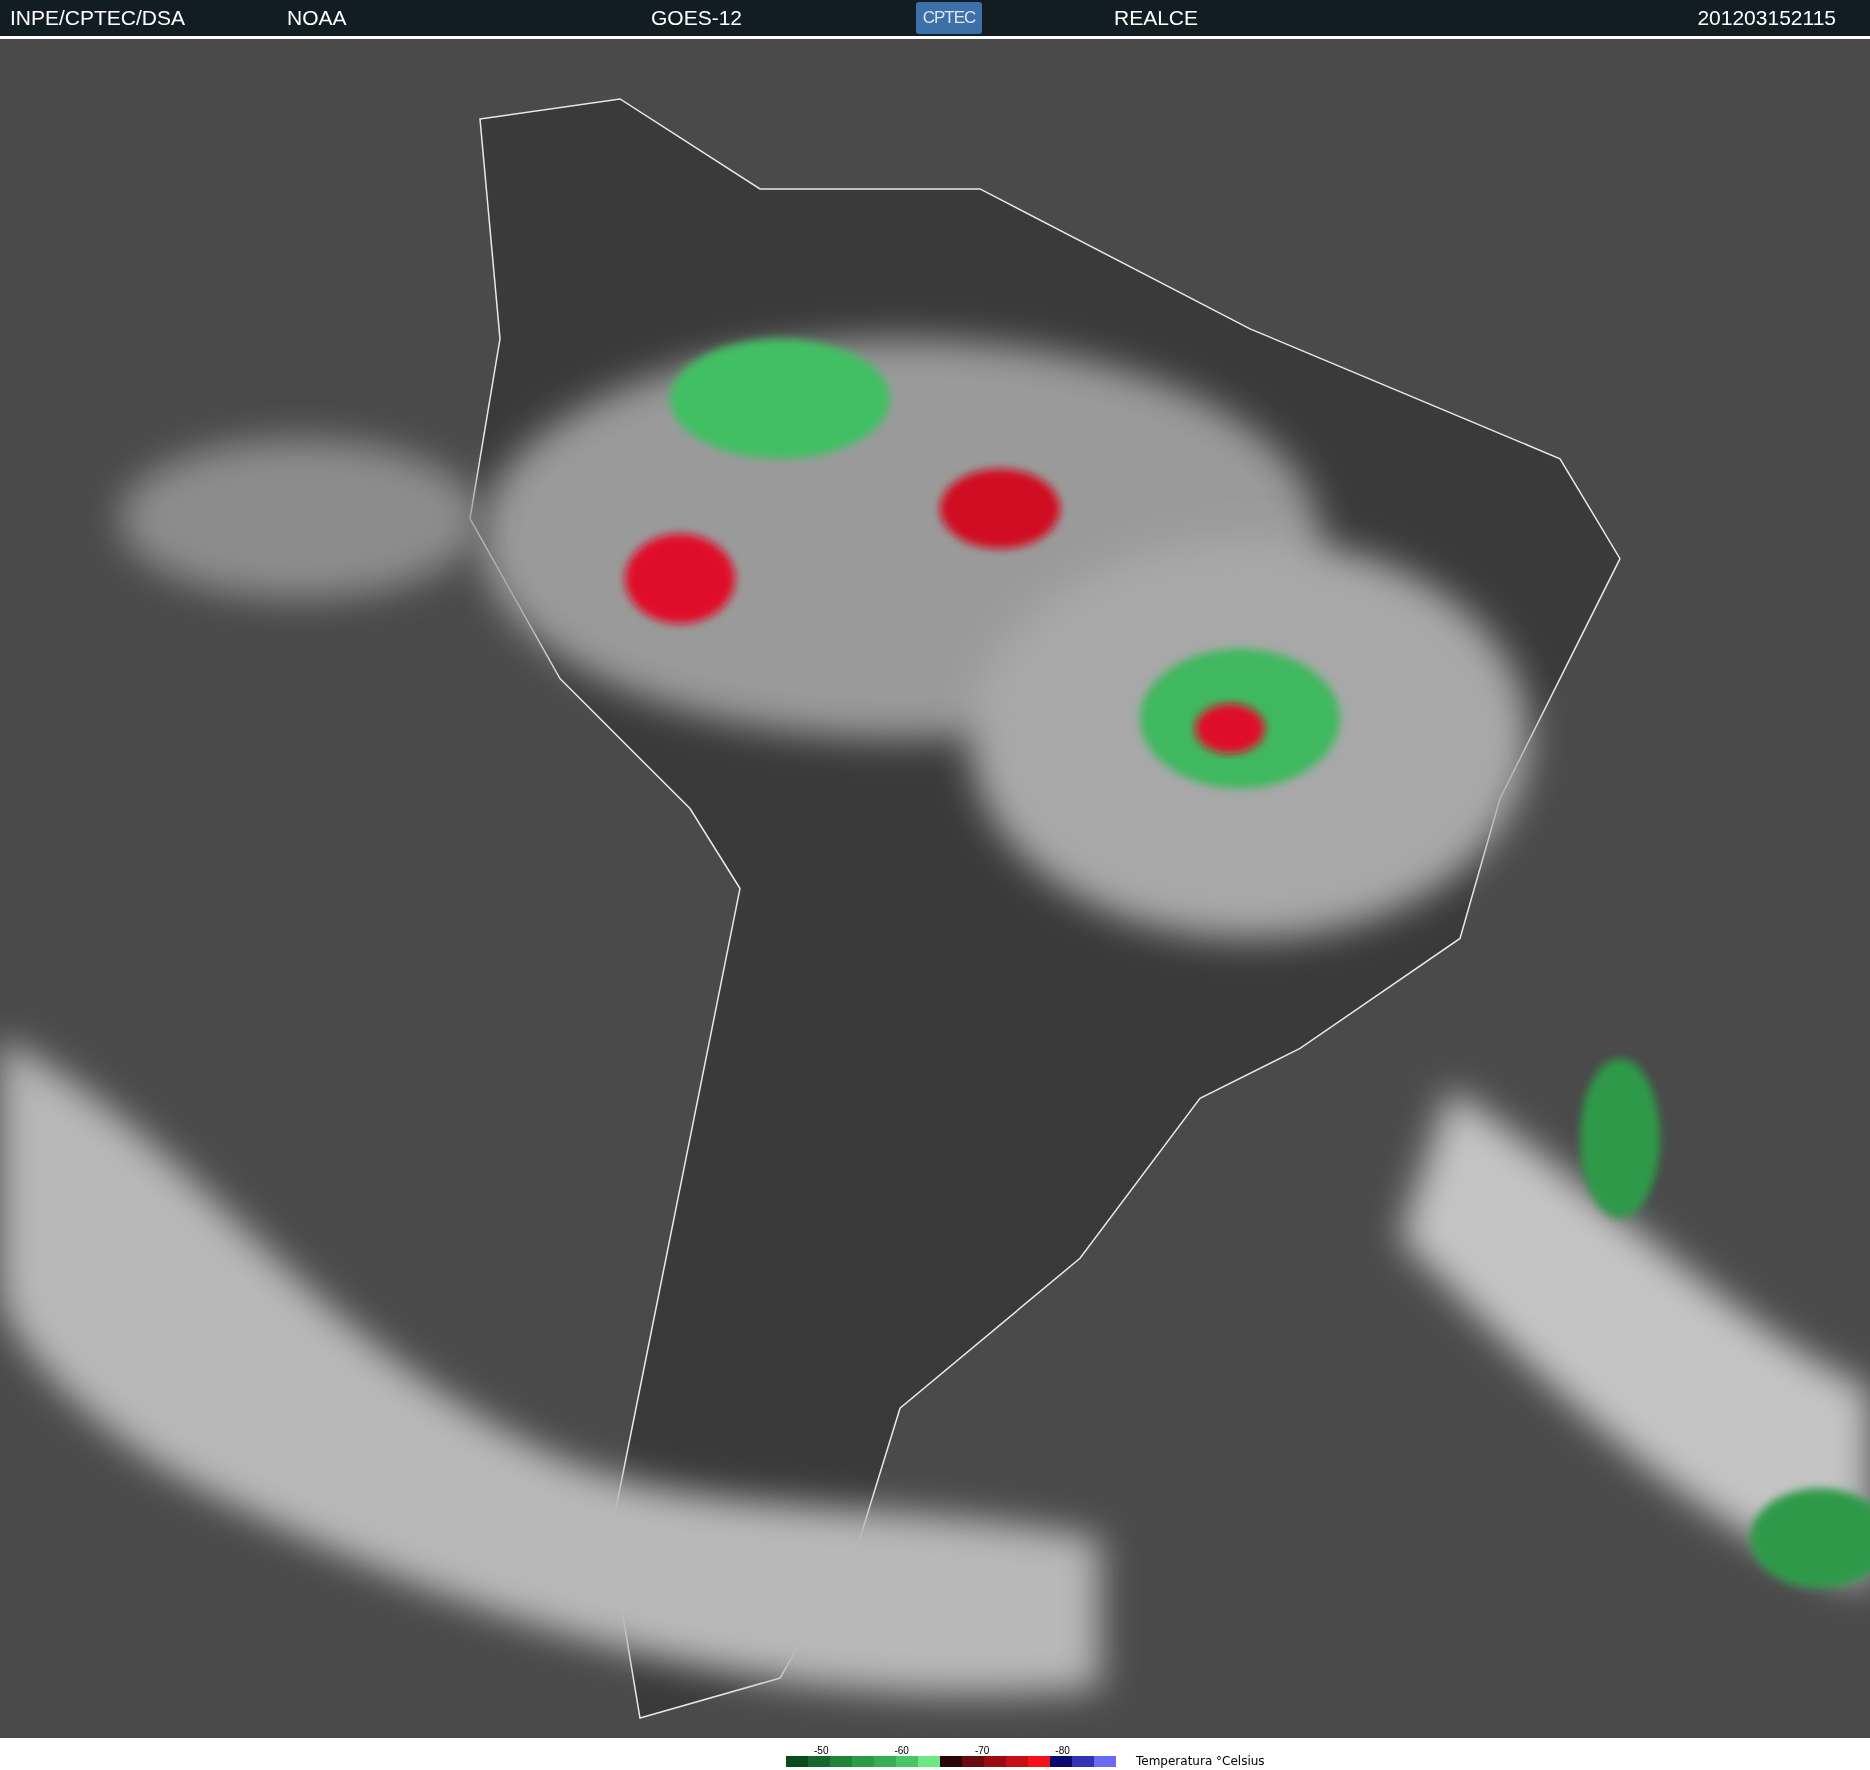  I want to click on tick-label: -70, so click(982, 1750).